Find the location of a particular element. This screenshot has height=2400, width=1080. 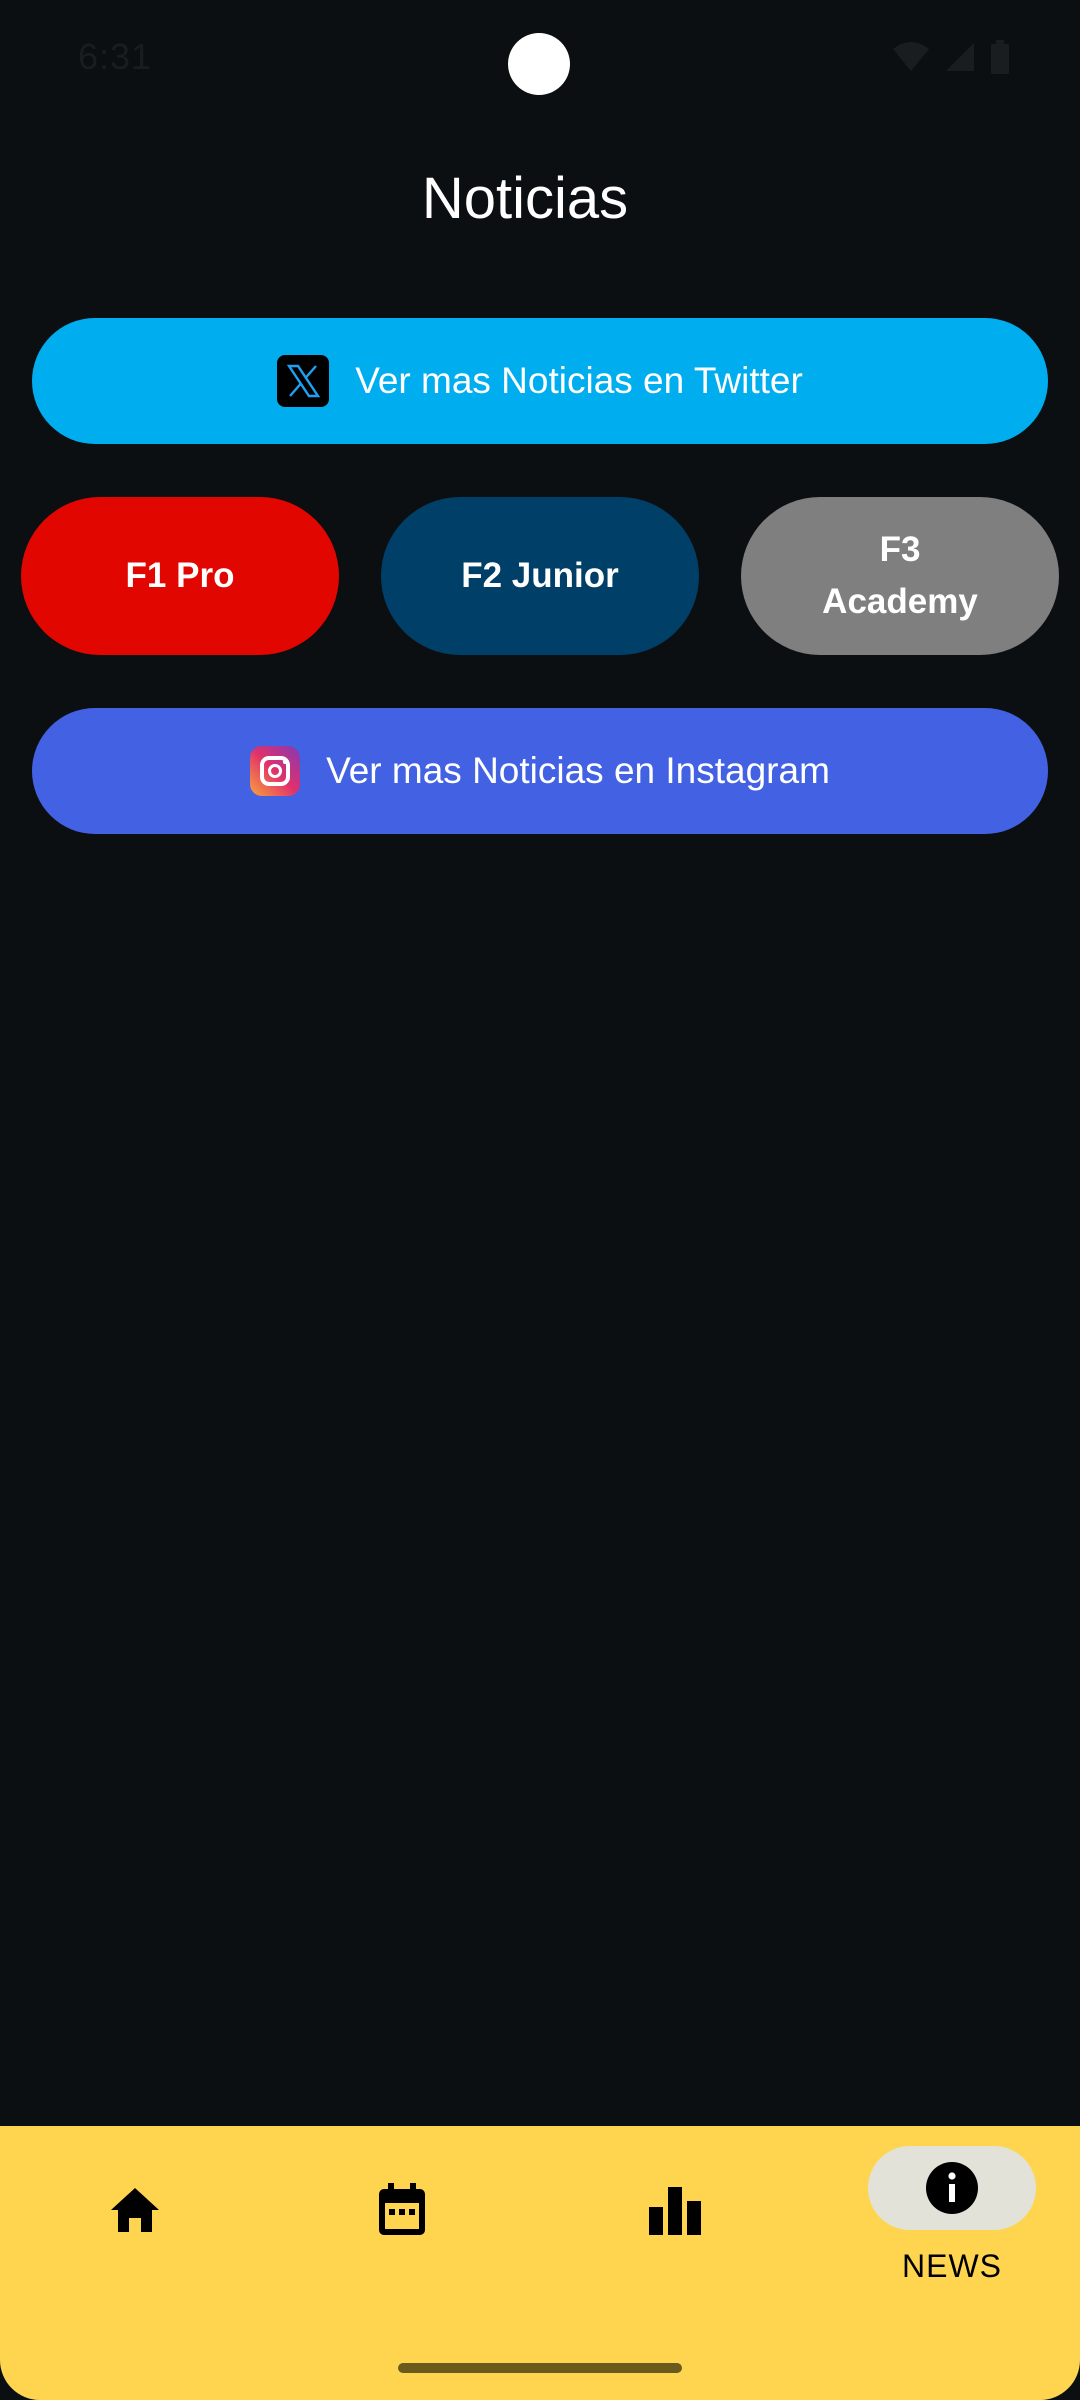

category-label: F2 Junior is located at coordinates (540, 575).